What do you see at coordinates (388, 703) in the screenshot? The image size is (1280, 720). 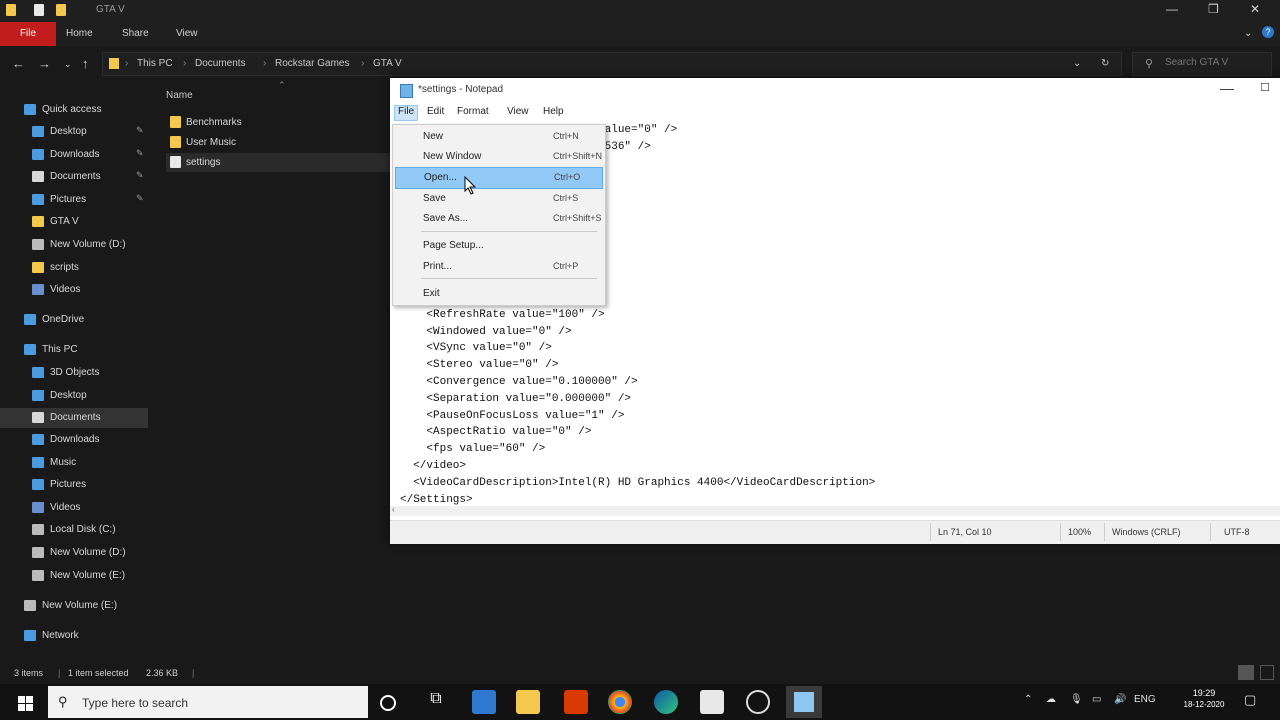 I see `cortana-icon` at bounding box center [388, 703].